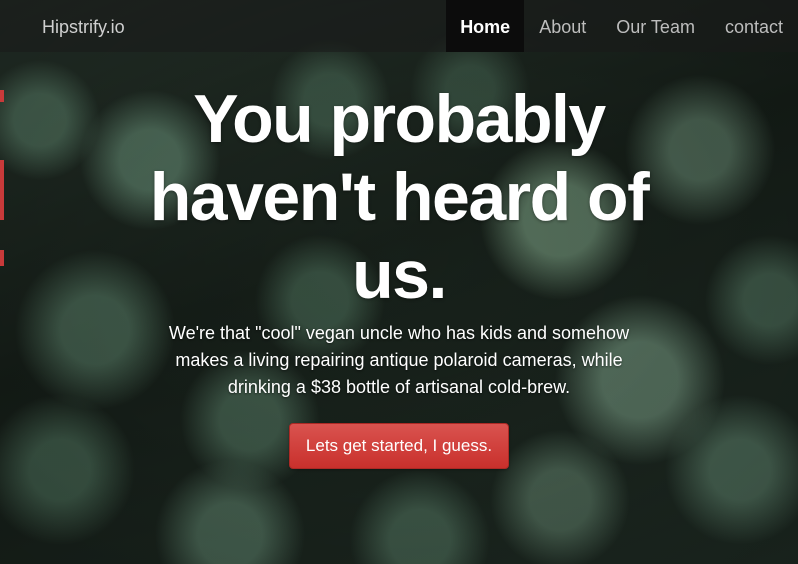 The height and width of the screenshot is (564, 798). Describe the element at coordinates (562, 26) in the screenshot. I see `nav-item-about: About` at that location.